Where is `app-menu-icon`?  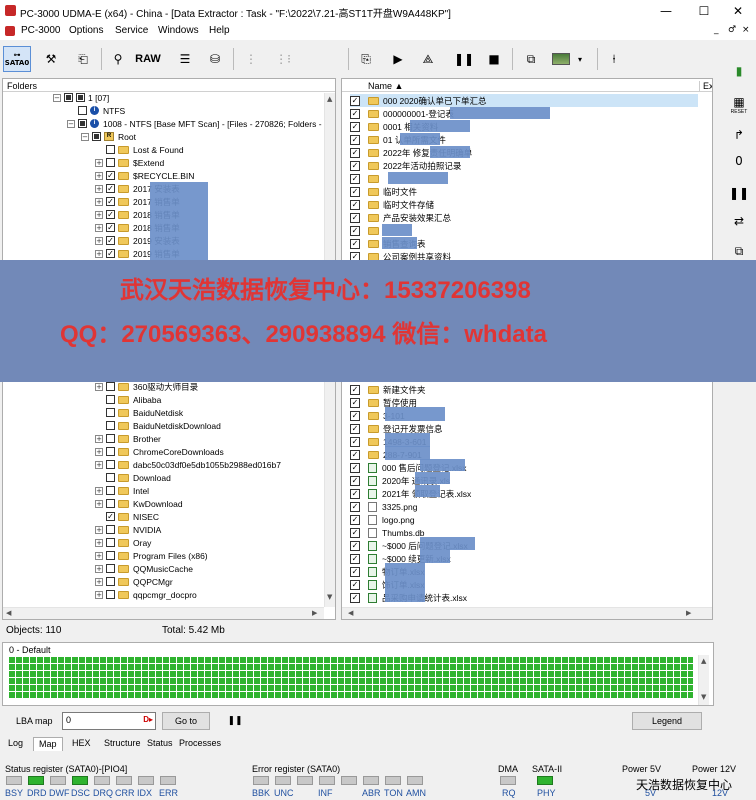 app-menu-icon is located at coordinates (10, 31).